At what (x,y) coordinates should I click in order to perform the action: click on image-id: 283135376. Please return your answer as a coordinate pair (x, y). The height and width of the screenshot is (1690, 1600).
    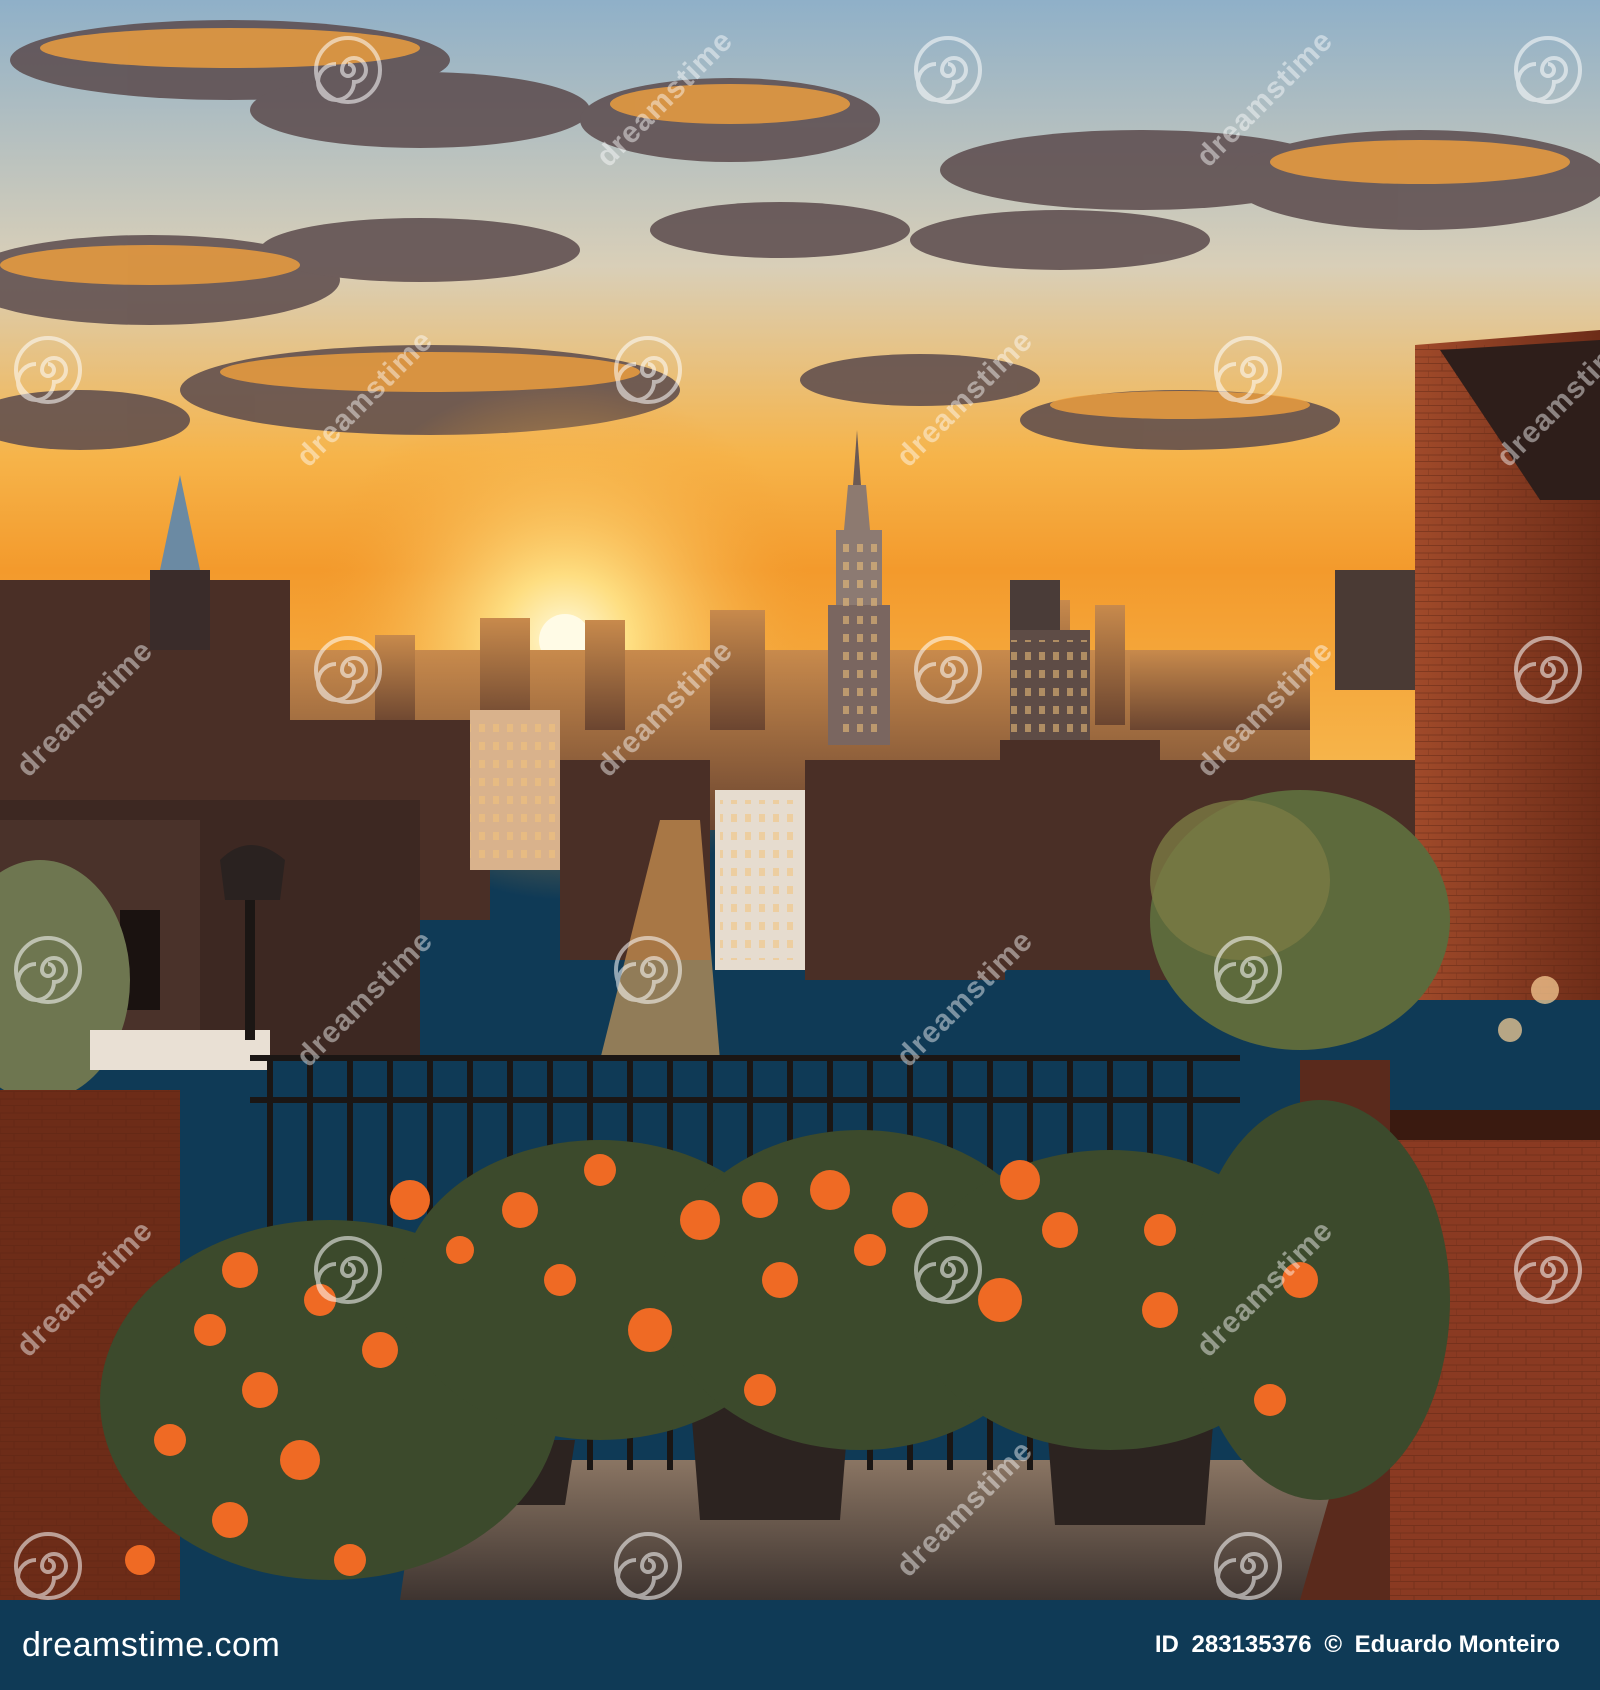
    Looking at the image, I should click on (1251, 1644).